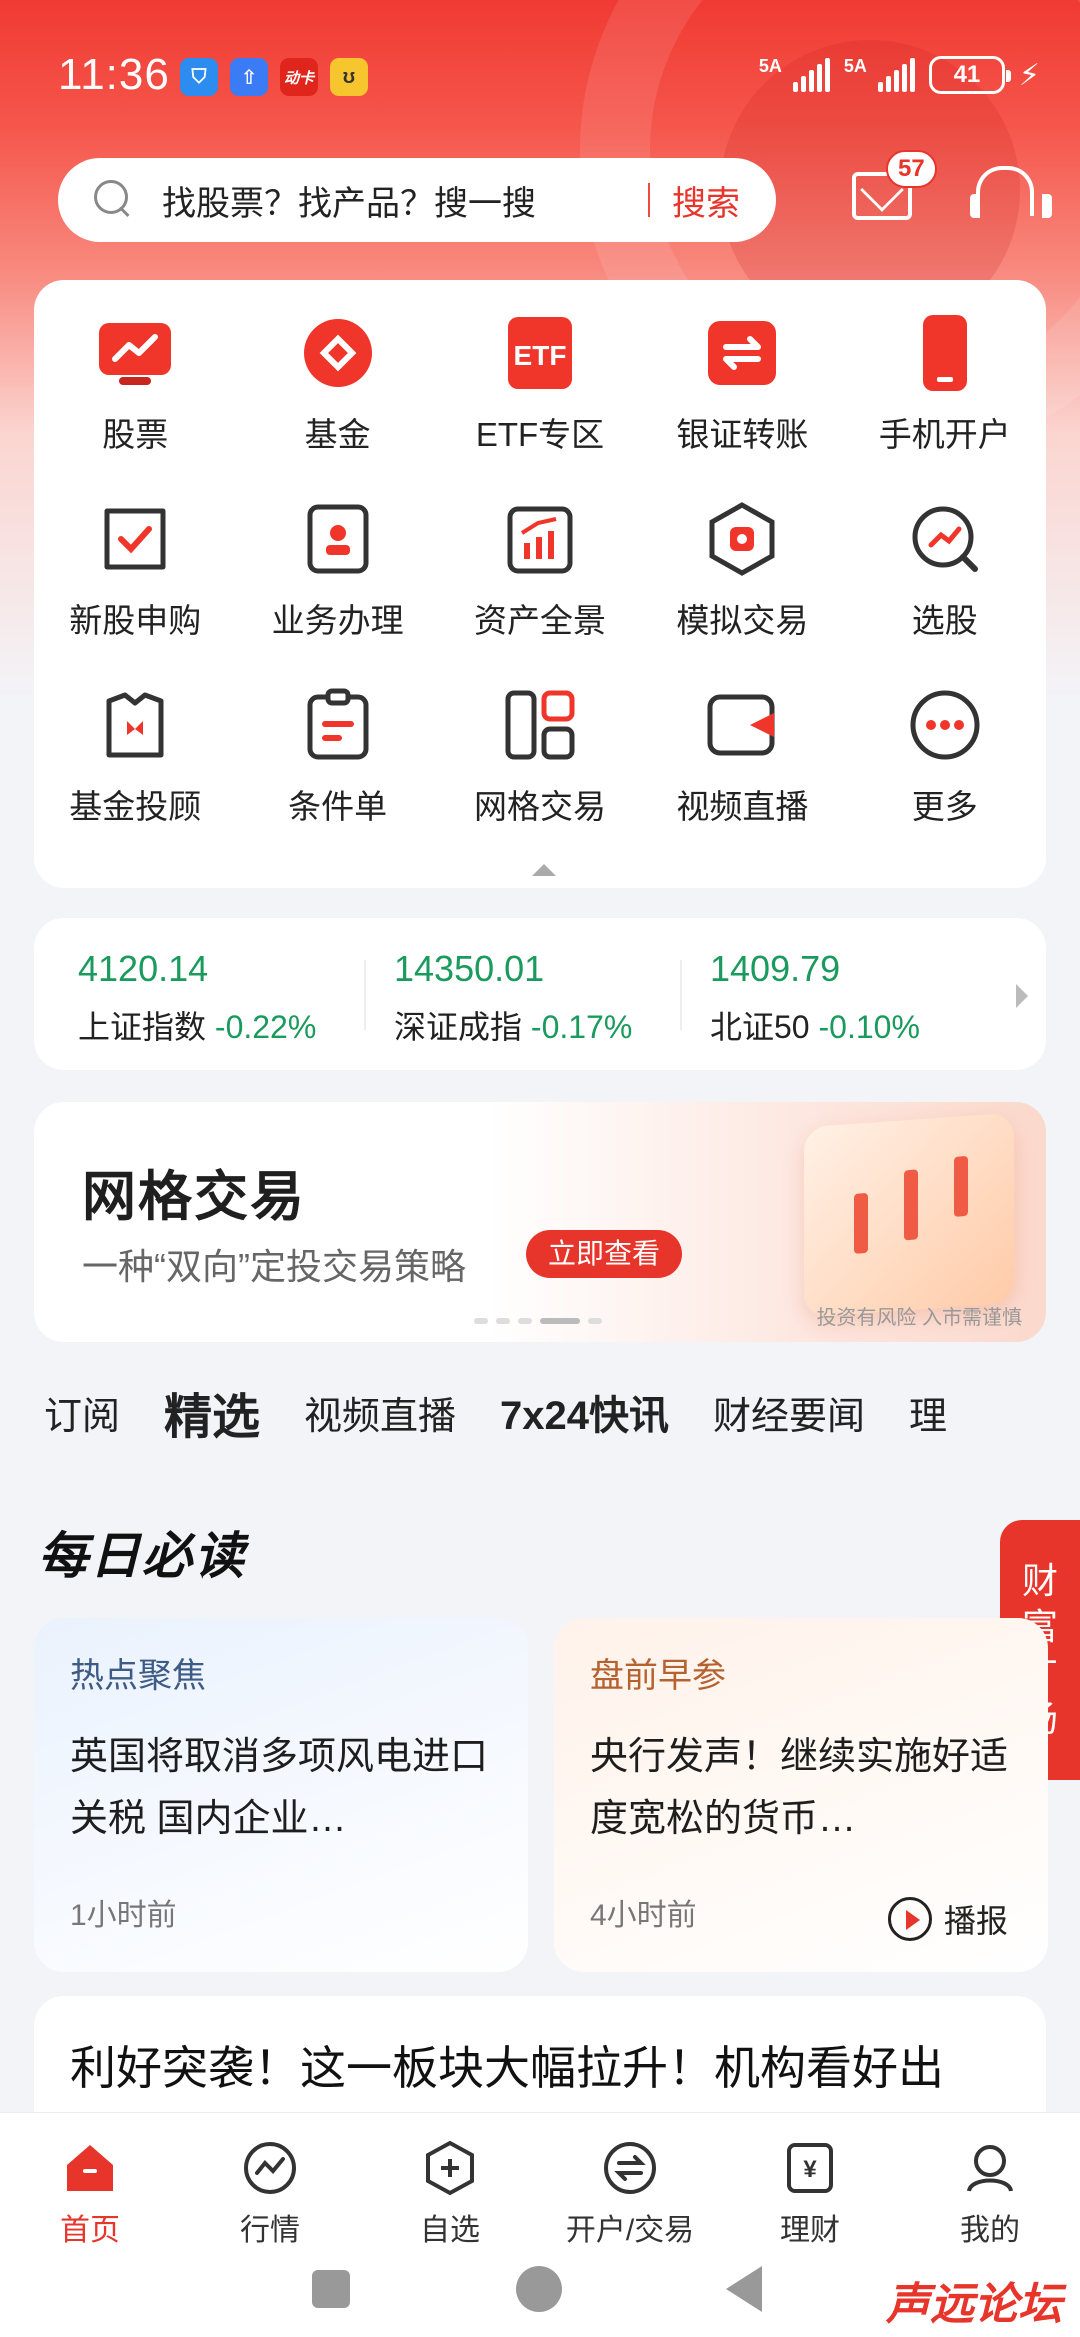  I want to click on condition-order-icon, so click(338, 725).